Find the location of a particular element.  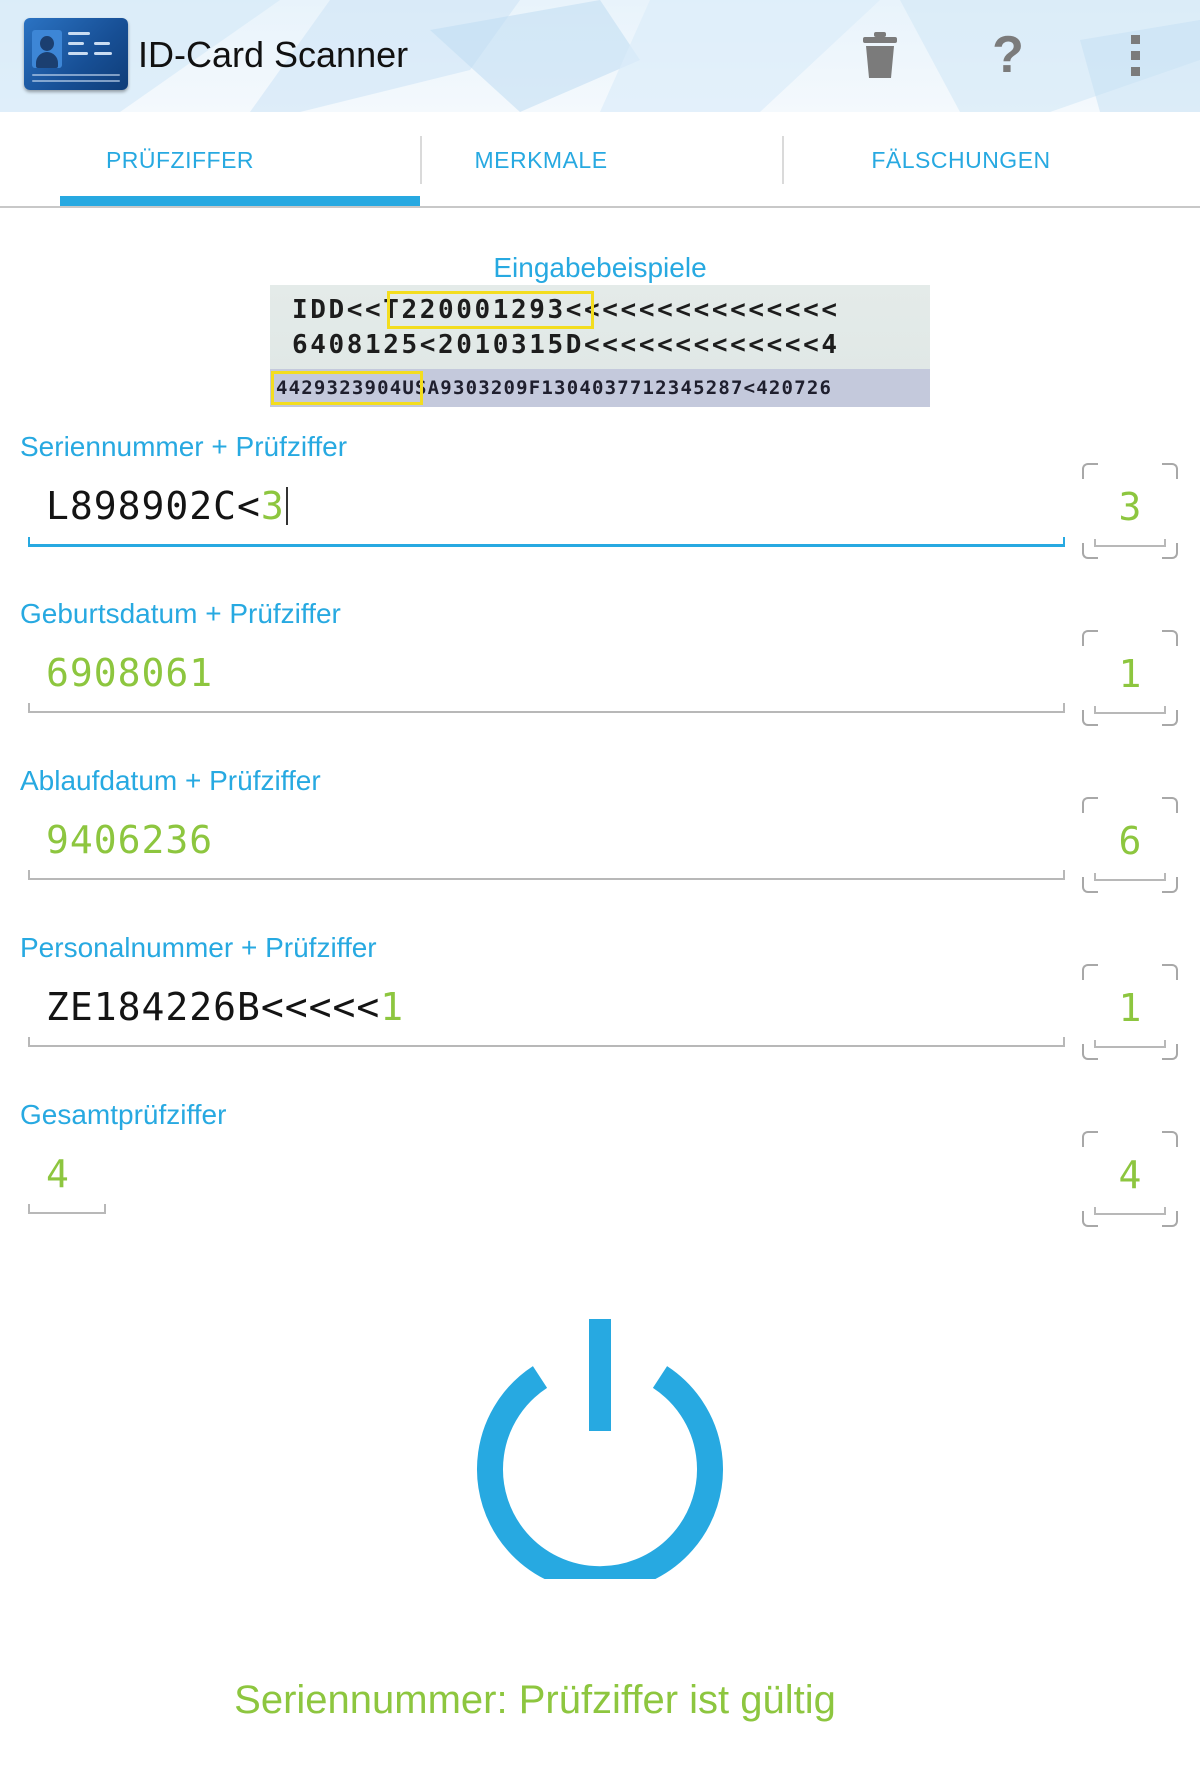

text-cursor is located at coordinates (286, 506).